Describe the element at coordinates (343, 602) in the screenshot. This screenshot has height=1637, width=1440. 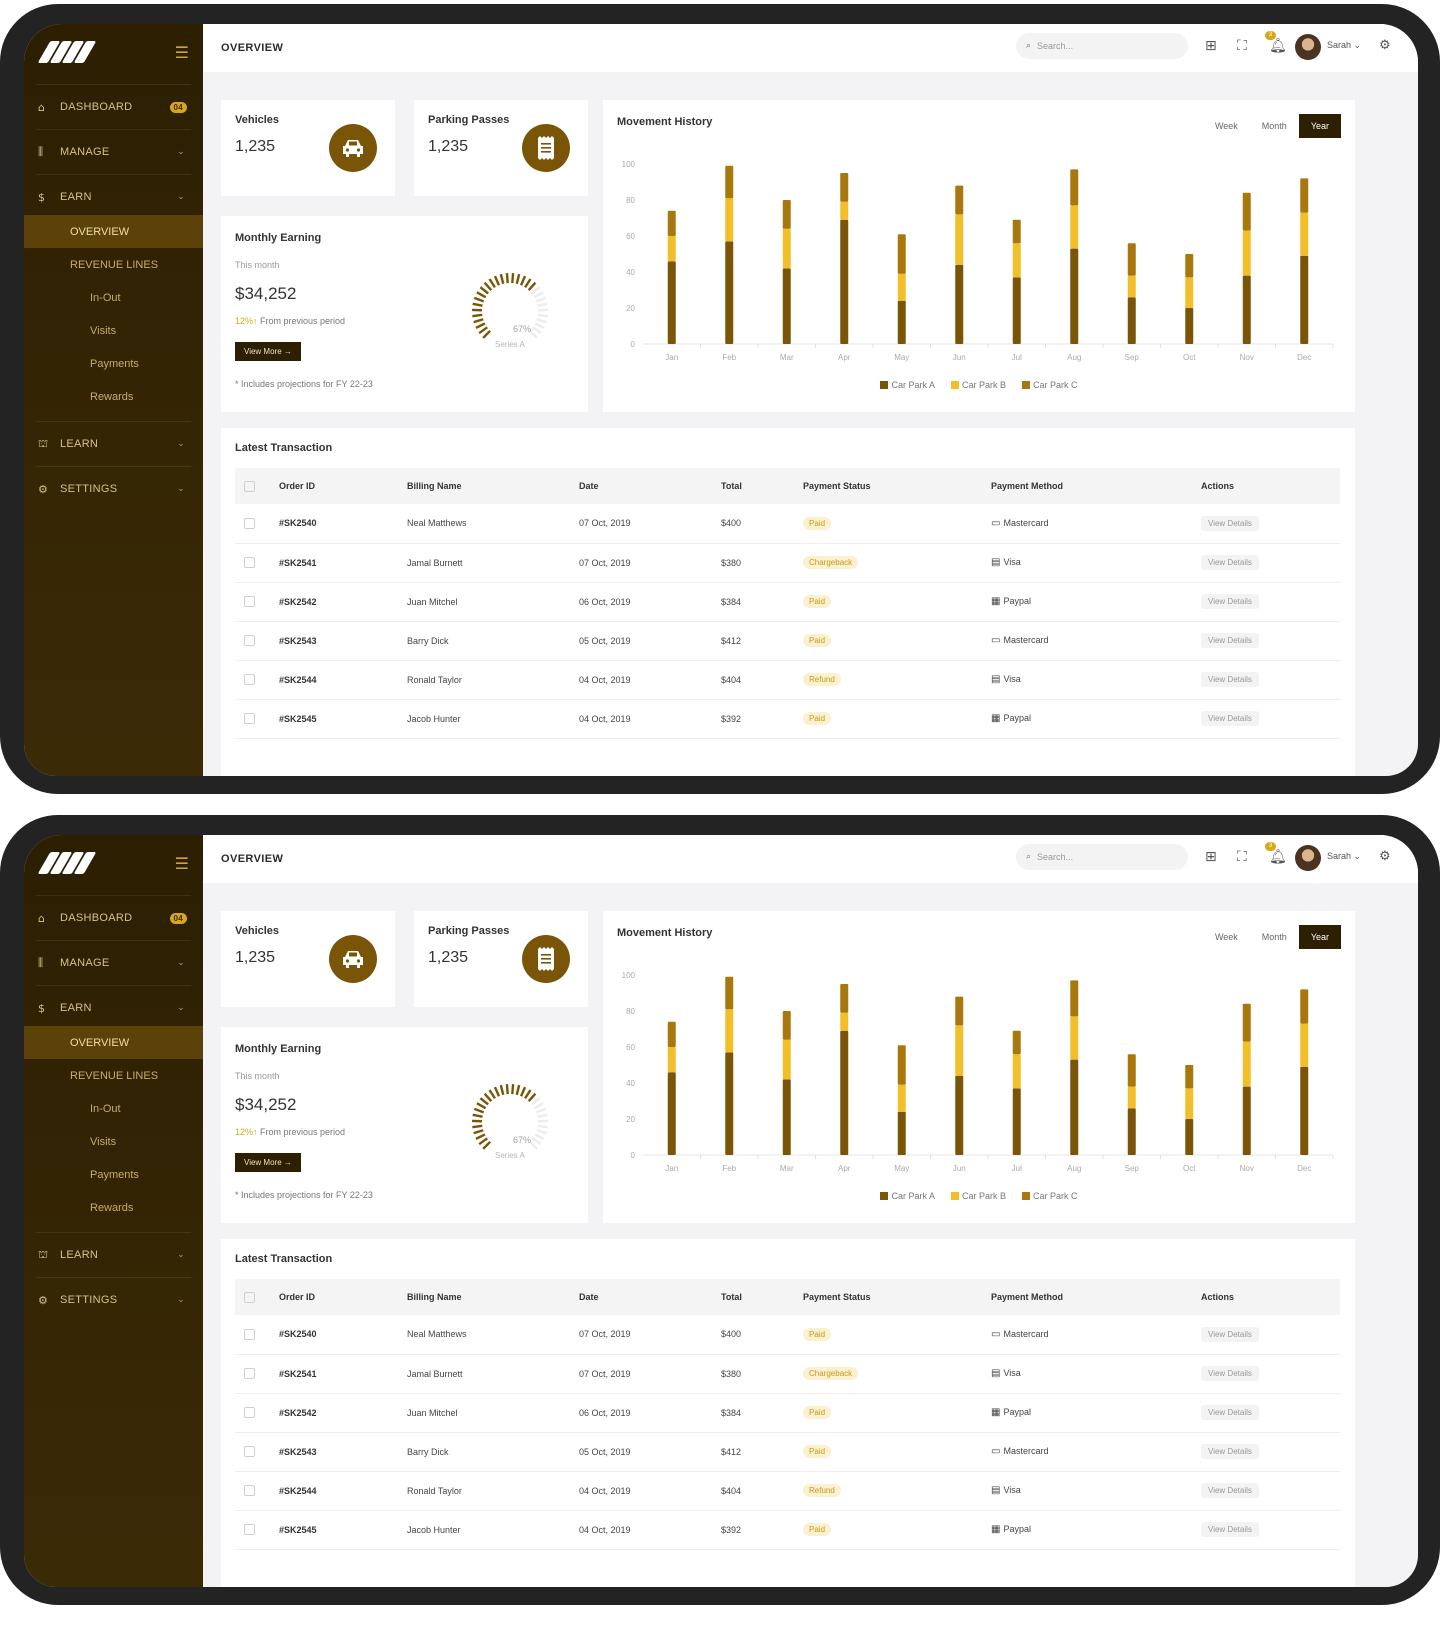
I see `order-id-link: #SK2542` at that location.